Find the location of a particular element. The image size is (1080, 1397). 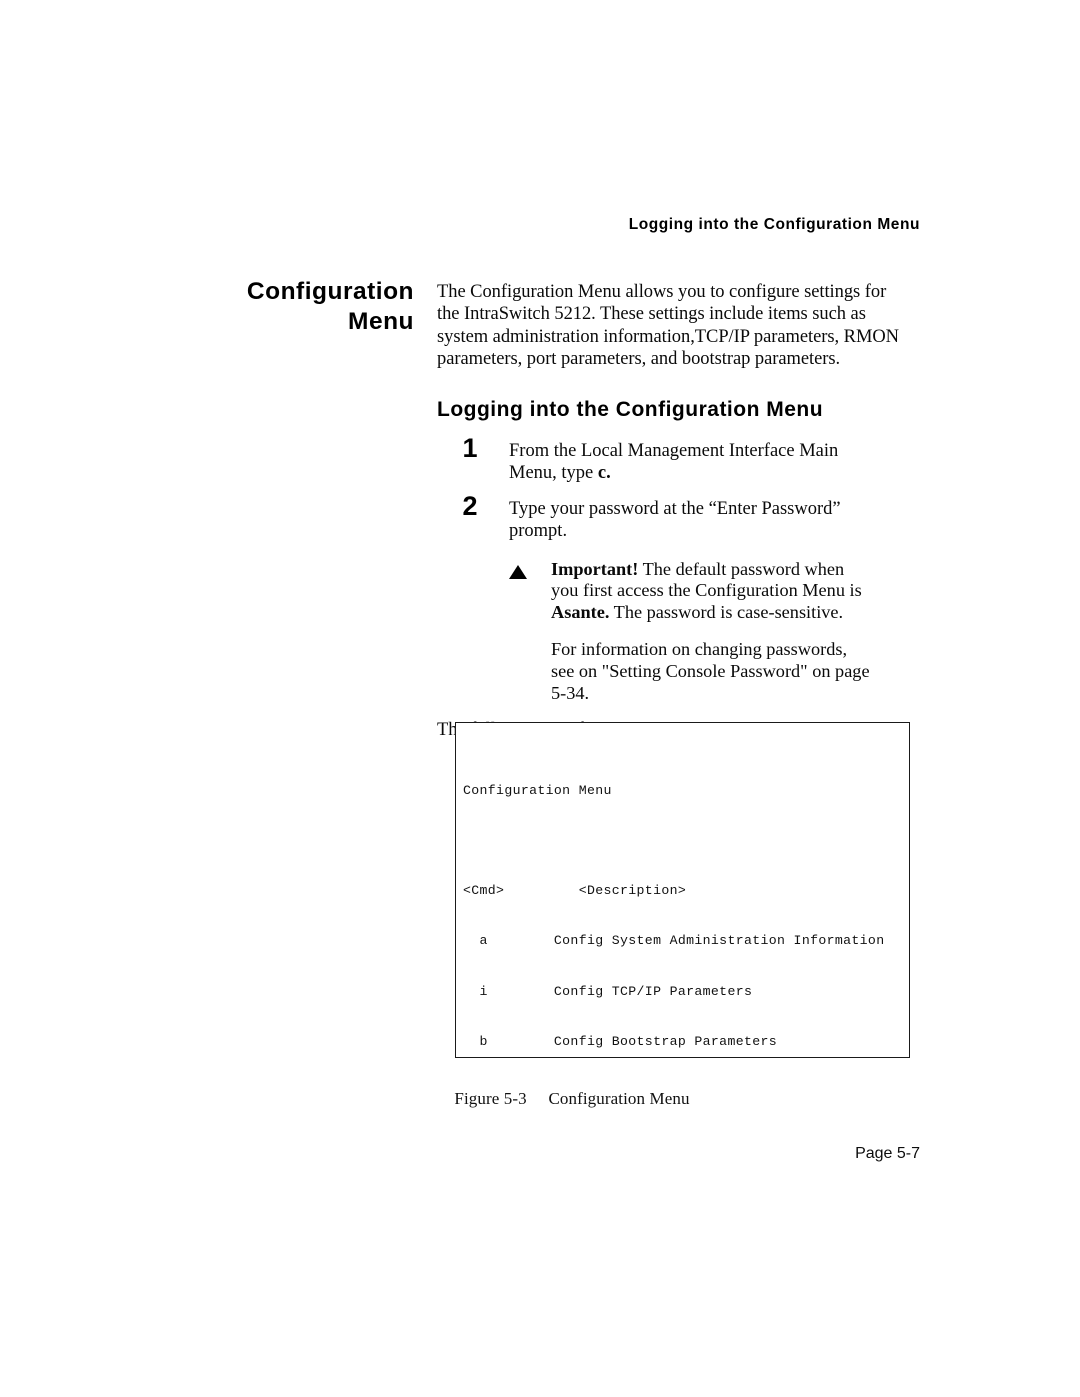

note-line-3: Asante. The password is case-sensitive. is located at coordinates (737, 613).